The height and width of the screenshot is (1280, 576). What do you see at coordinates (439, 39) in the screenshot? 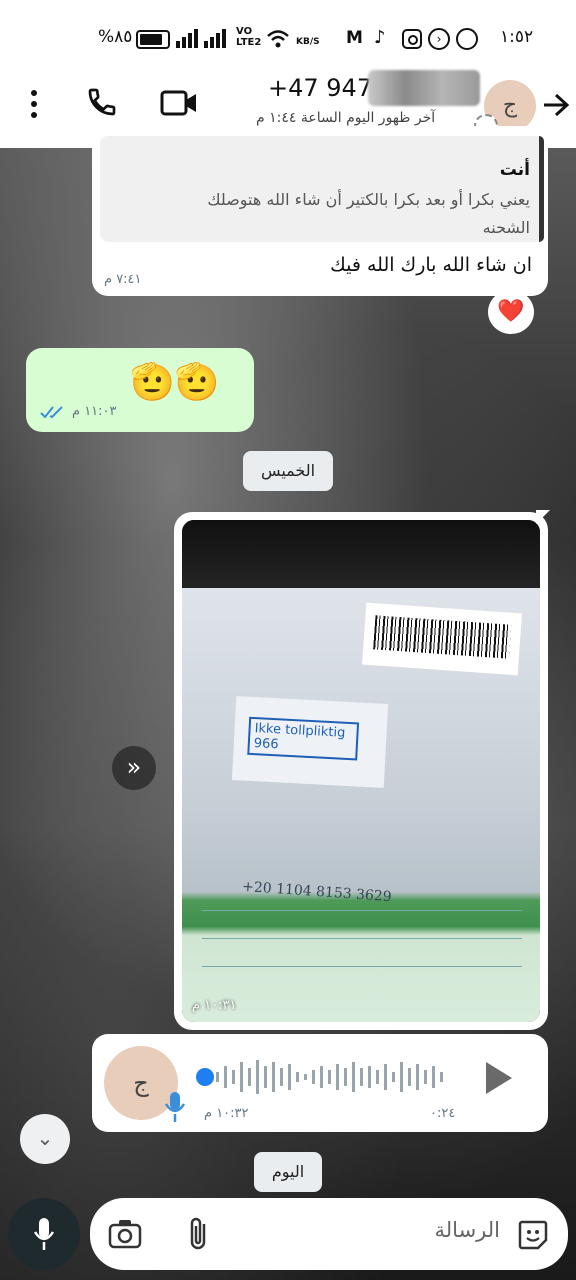
I see `play-app-icon: ›` at bounding box center [439, 39].